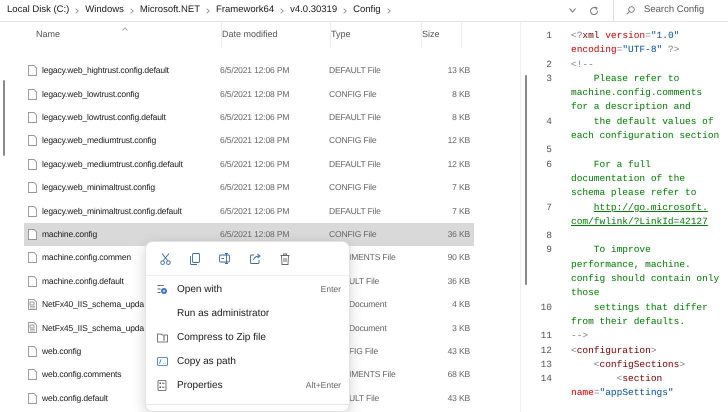 The width and height of the screenshot is (728, 412). I want to click on code-token: "appSettings", so click(637, 392).